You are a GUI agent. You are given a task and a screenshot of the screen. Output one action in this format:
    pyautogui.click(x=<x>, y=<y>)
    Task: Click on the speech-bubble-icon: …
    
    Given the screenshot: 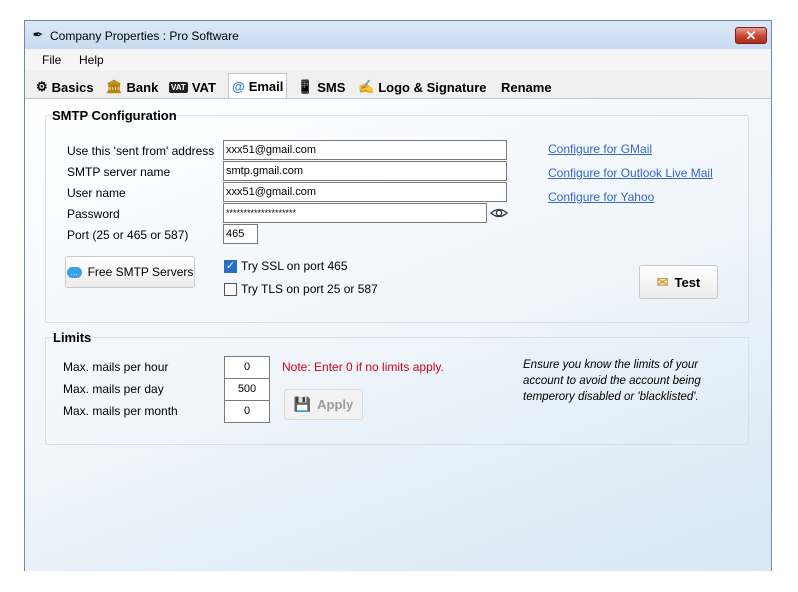 What is the action you would take?
    pyautogui.click(x=74, y=272)
    